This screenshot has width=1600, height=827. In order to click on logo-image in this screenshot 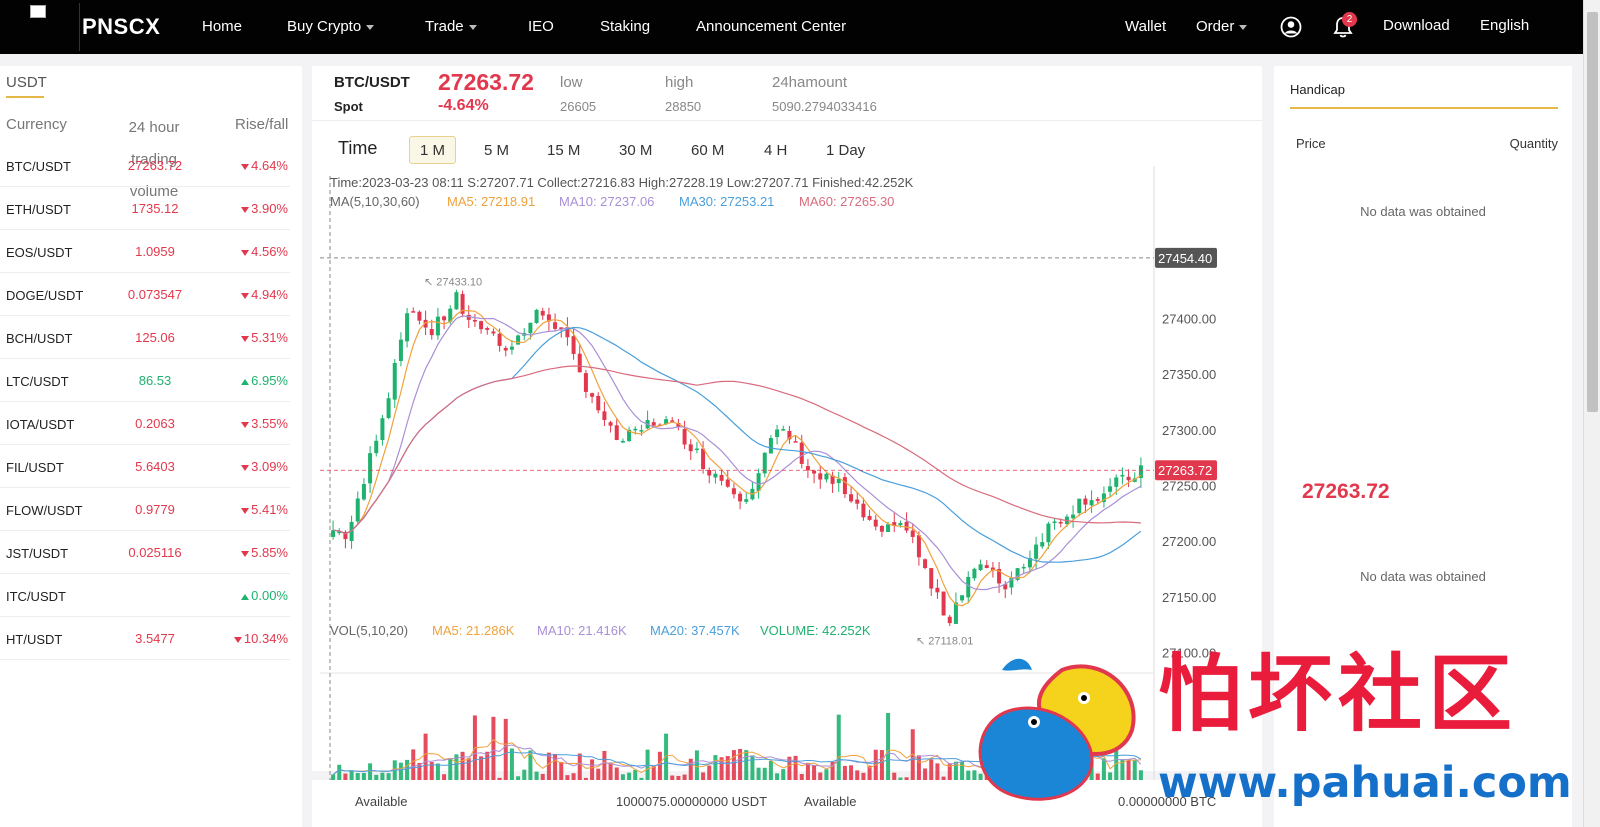, I will do `click(54, 27)`.